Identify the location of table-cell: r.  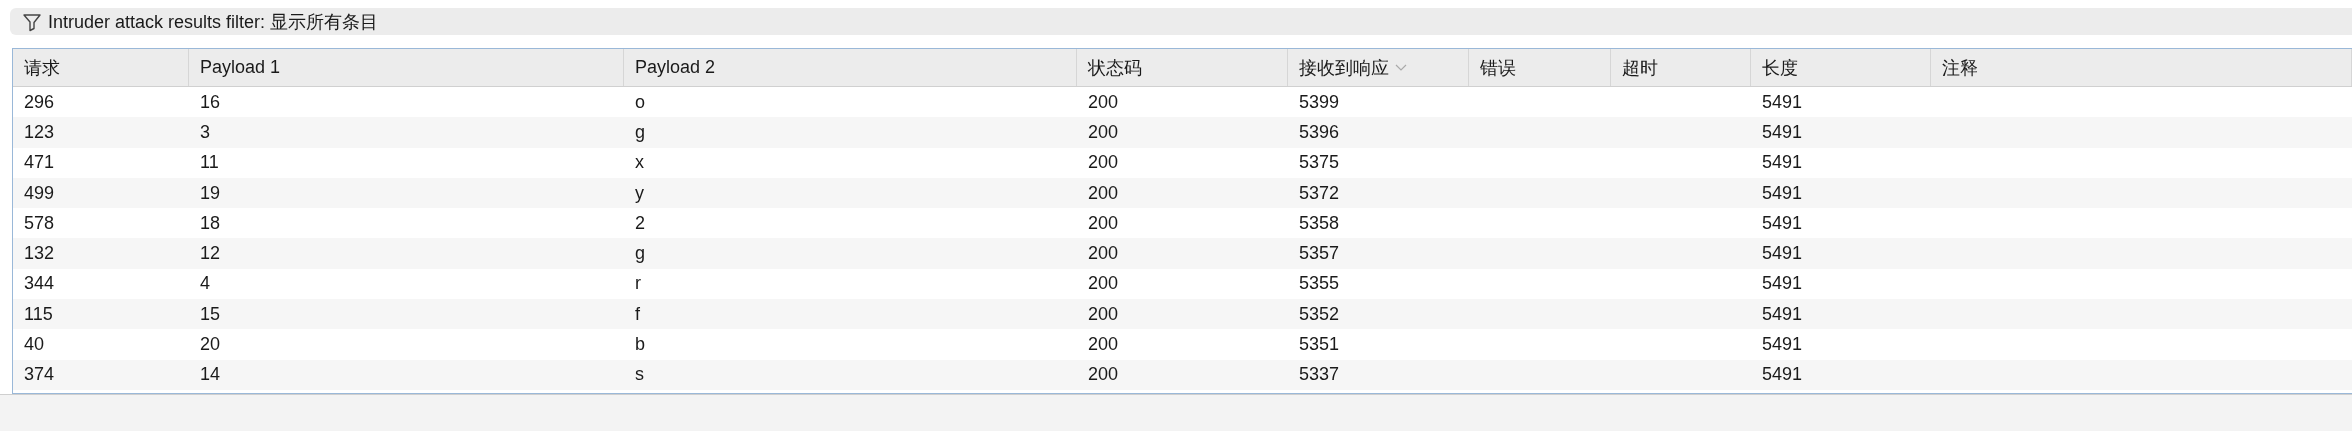
(638, 283).